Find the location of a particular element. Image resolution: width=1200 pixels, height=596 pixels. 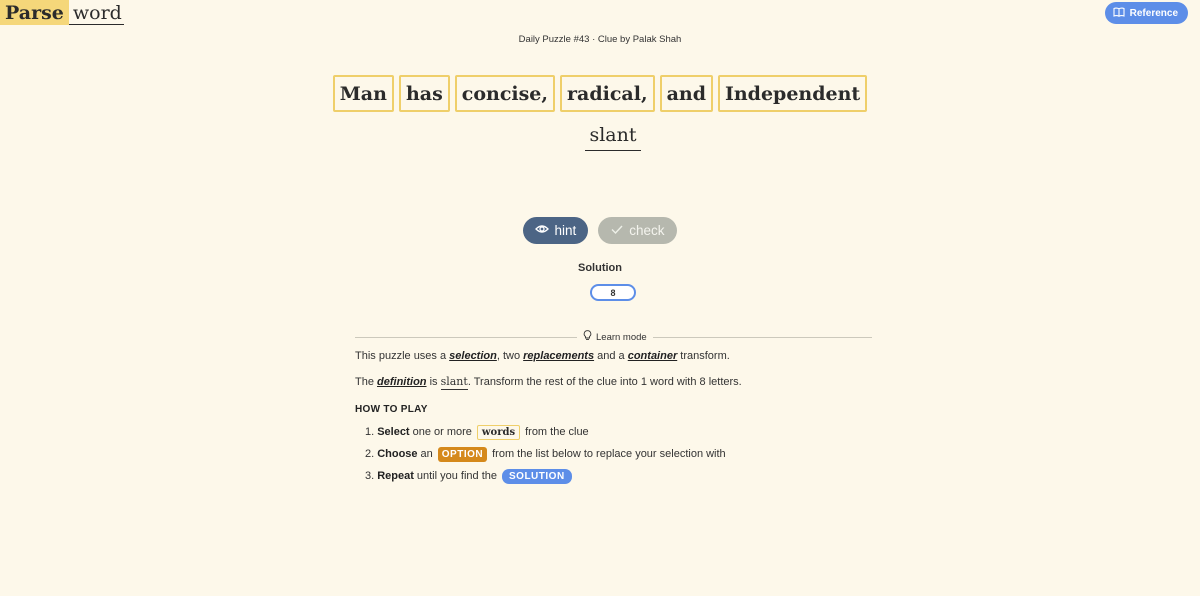

step-3: 3. Repeat until you find the SOLUTION is located at coordinates (640, 476).